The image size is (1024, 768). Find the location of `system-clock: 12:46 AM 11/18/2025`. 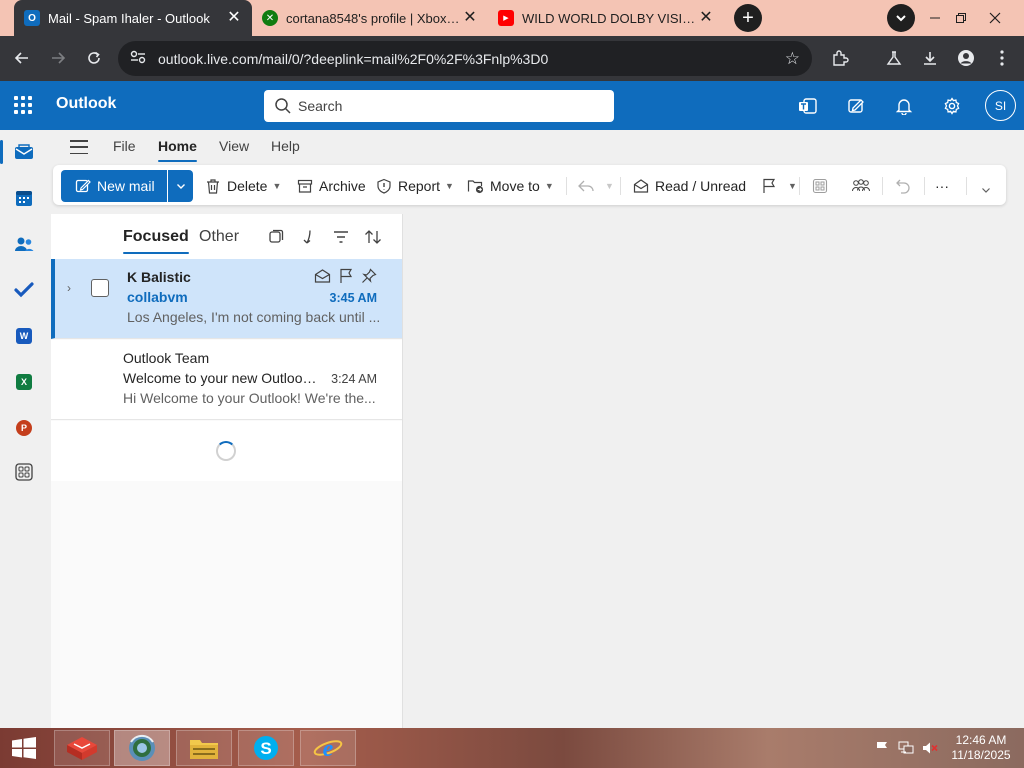

system-clock: 12:46 AM 11/18/2025 is located at coordinates (981, 748).